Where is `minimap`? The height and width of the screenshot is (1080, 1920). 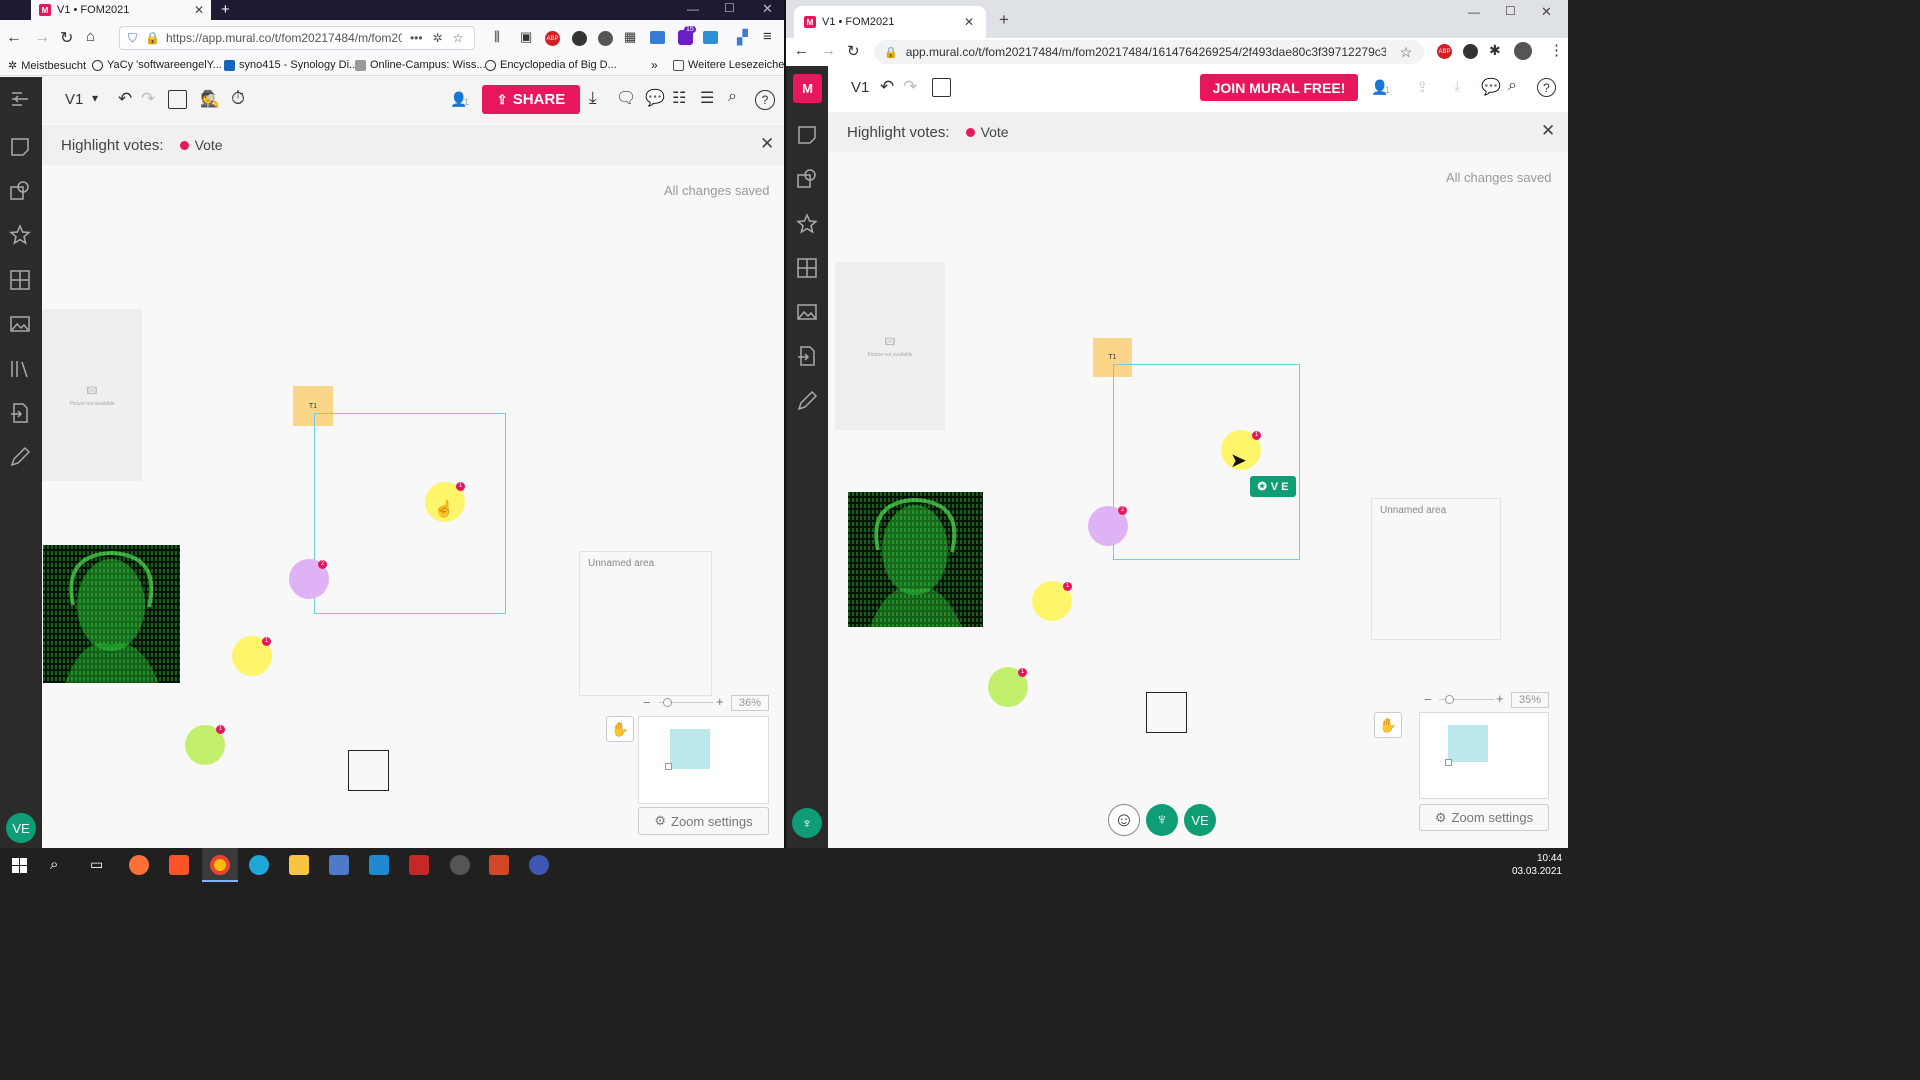 minimap is located at coordinates (703, 760).